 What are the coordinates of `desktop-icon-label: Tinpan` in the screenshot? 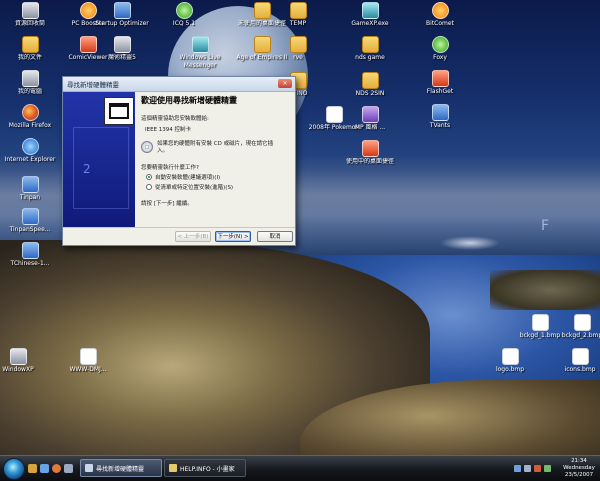 It's located at (30, 197).